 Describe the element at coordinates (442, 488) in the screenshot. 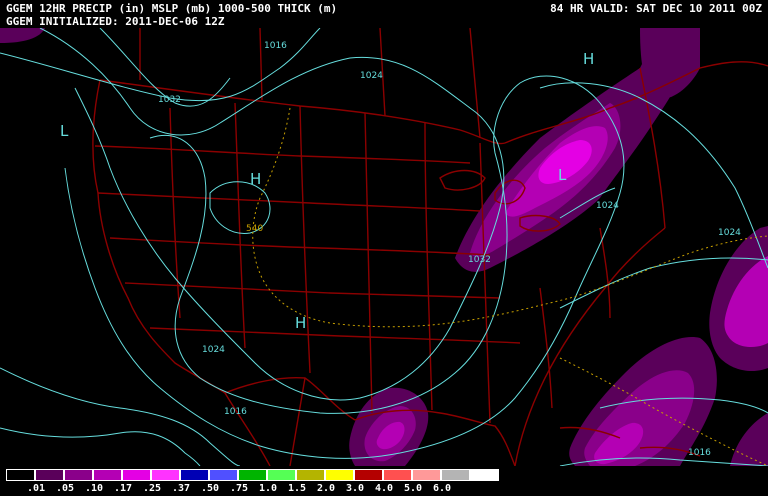

I see `legend-tick-label: 6.0` at that location.